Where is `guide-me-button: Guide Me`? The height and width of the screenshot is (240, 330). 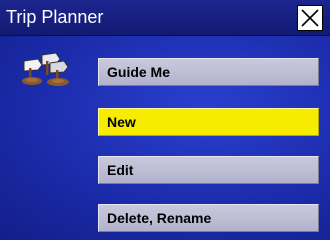 guide-me-button: Guide Me is located at coordinates (208, 72).